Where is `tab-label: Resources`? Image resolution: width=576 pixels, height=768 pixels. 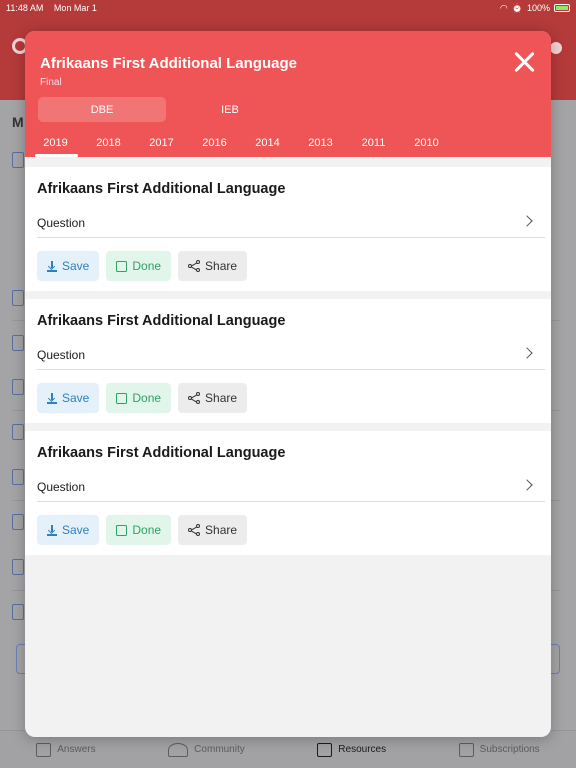
tab-label: Resources is located at coordinates (362, 749).